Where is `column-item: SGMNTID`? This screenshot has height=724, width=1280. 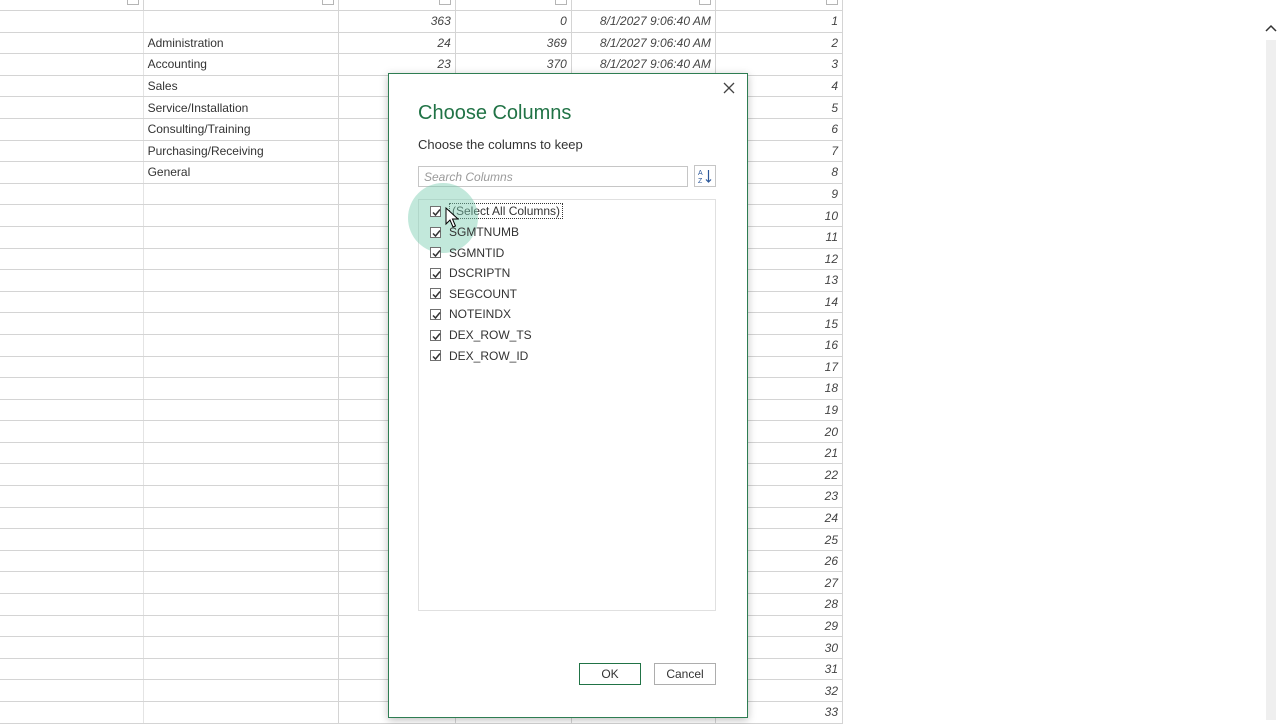
column-item: SGMNTID is located at coordinates (467, 253).